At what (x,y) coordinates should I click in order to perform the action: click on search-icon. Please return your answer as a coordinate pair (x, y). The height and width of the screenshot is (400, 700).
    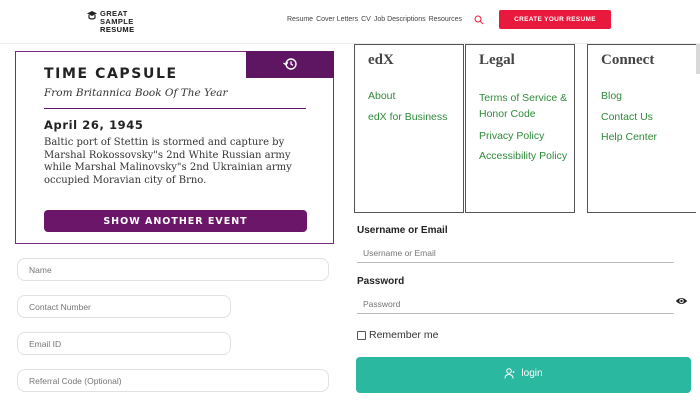
    Looking at the image, I should click on (479, 20).